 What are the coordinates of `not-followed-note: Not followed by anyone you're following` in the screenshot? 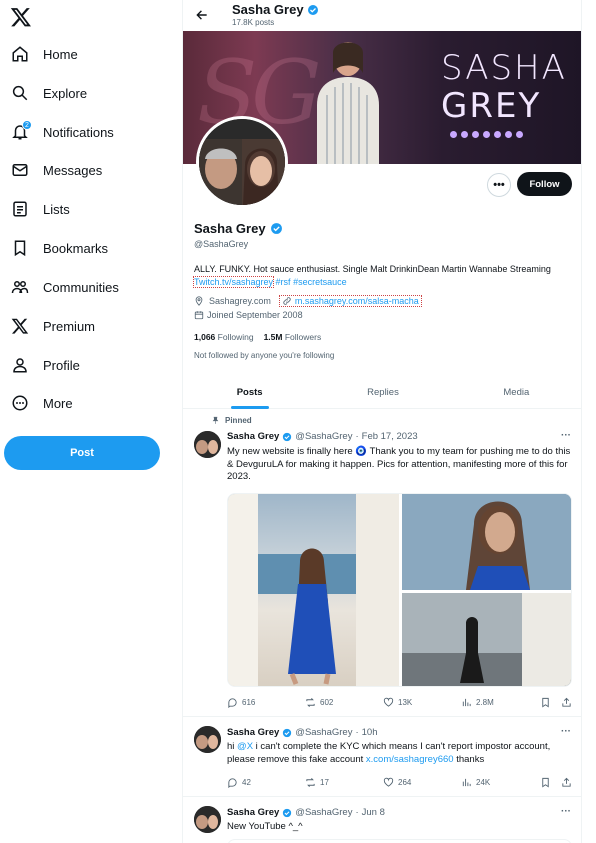 It's located at (264, 355).